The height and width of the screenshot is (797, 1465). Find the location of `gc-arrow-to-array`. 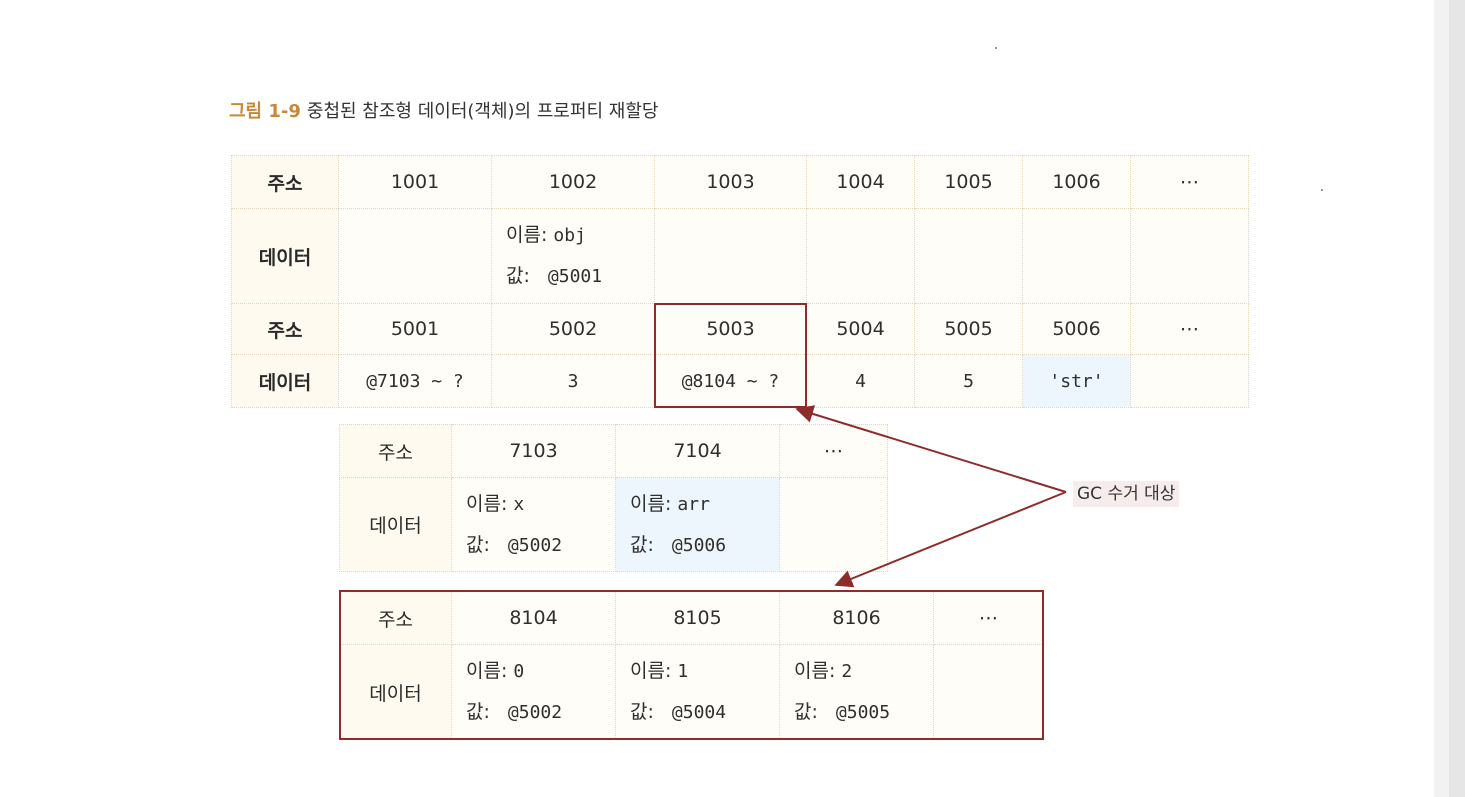

gc-arrow-to-array is located at coordinates (950, 539).